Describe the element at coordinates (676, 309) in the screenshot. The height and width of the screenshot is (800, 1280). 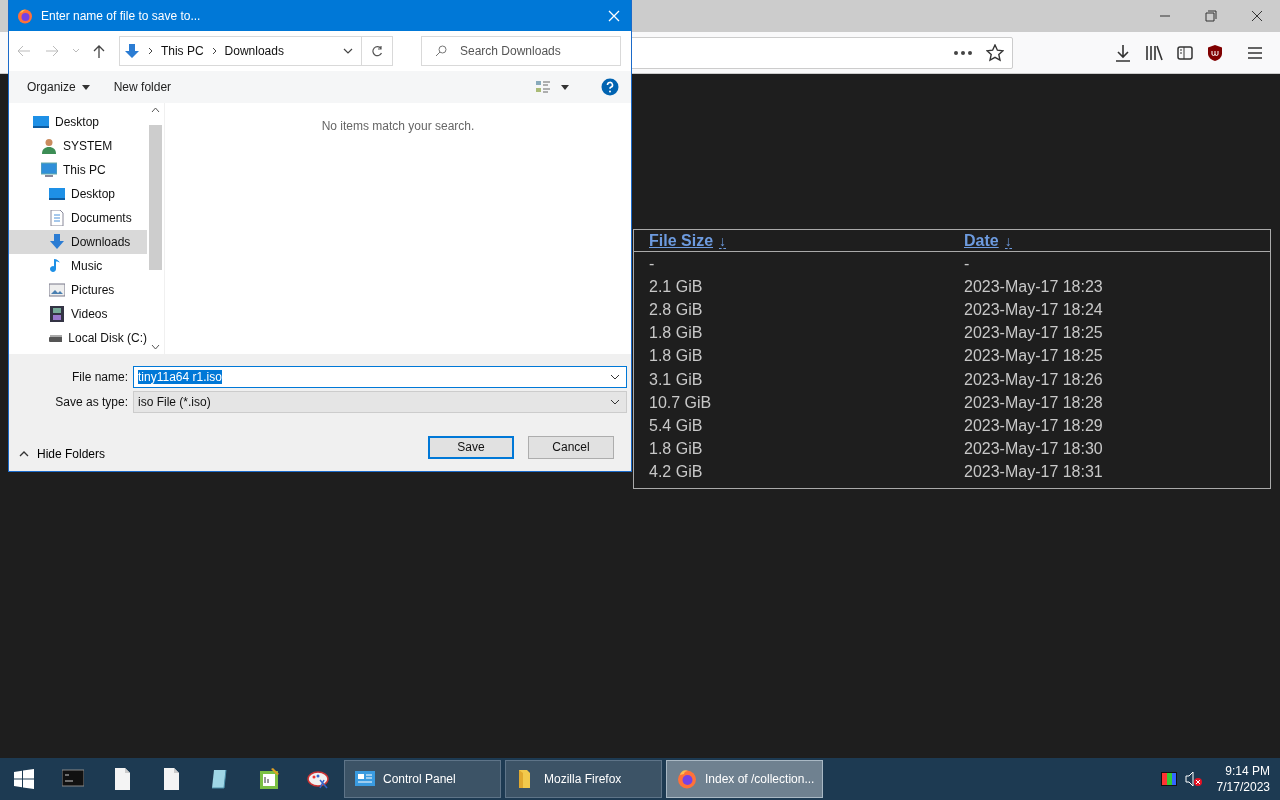
I see `file-size-cell-text: 2.8 GiB` at that location.